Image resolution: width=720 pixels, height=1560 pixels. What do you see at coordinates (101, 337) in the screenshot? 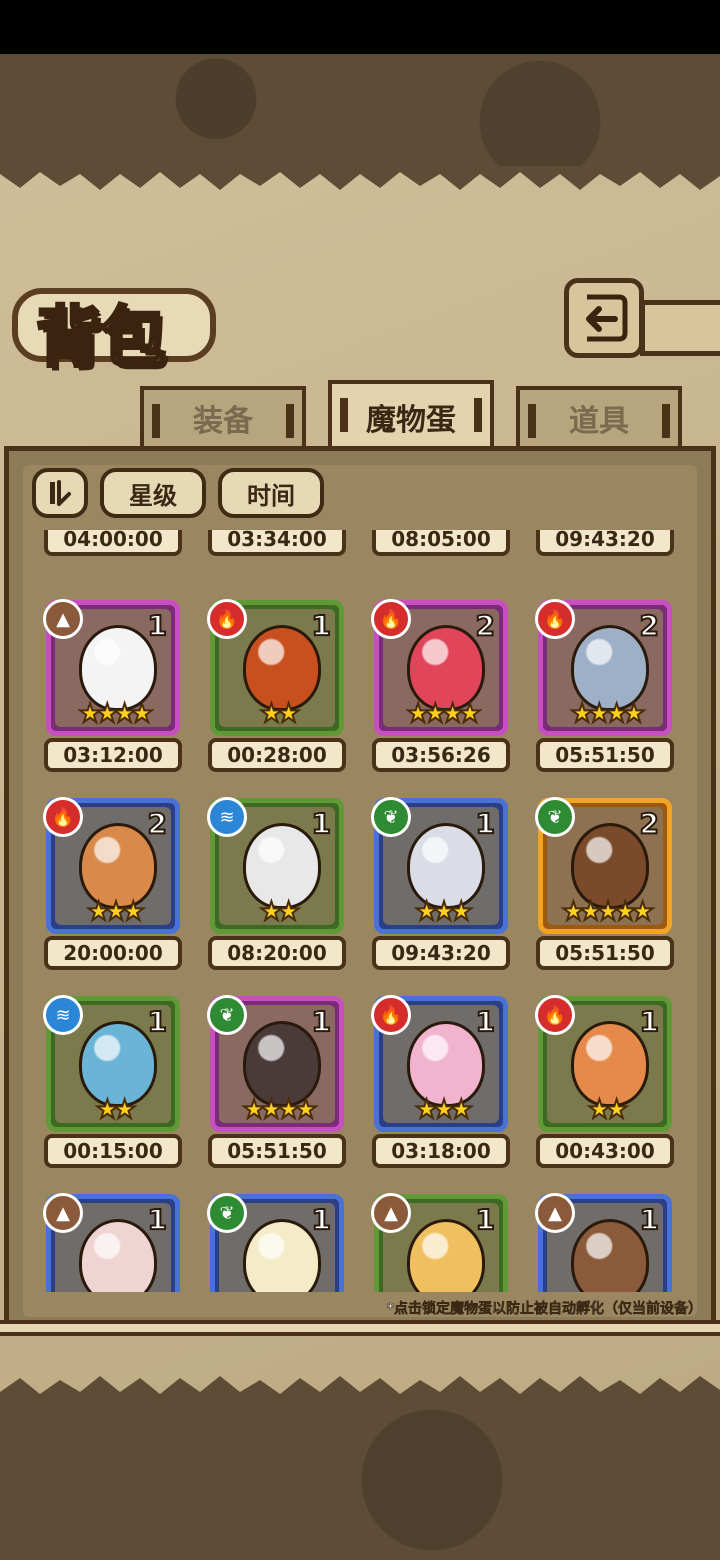
I see `page-title: 背包` at bounding box center [101, 337].